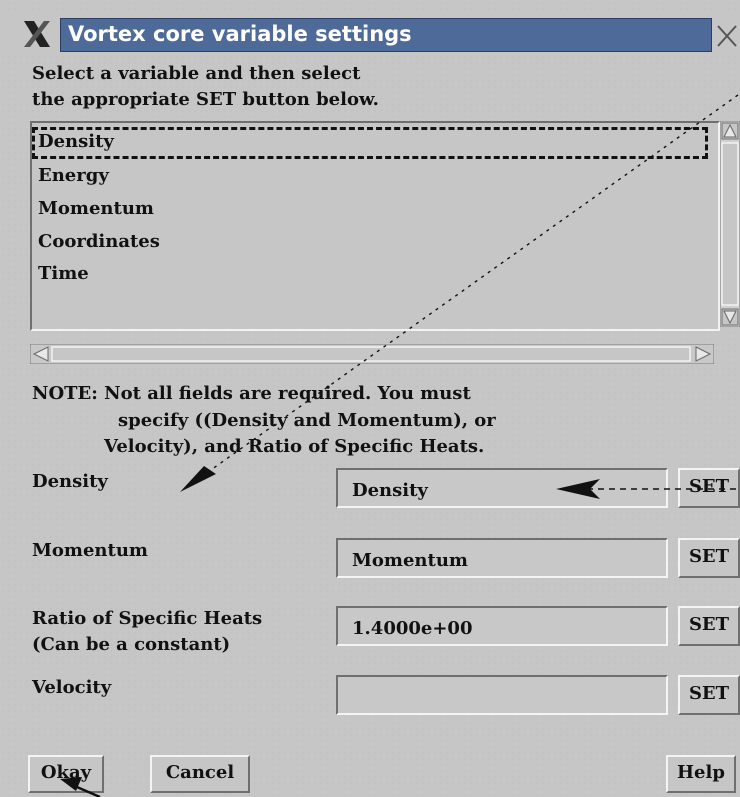 This screenshot has height=797, width=740. What do you see at coordinates (196, 73) in the screenshot?
I see `instruction-line-1: Select a variable and then select` at bounding box center [196, 73].